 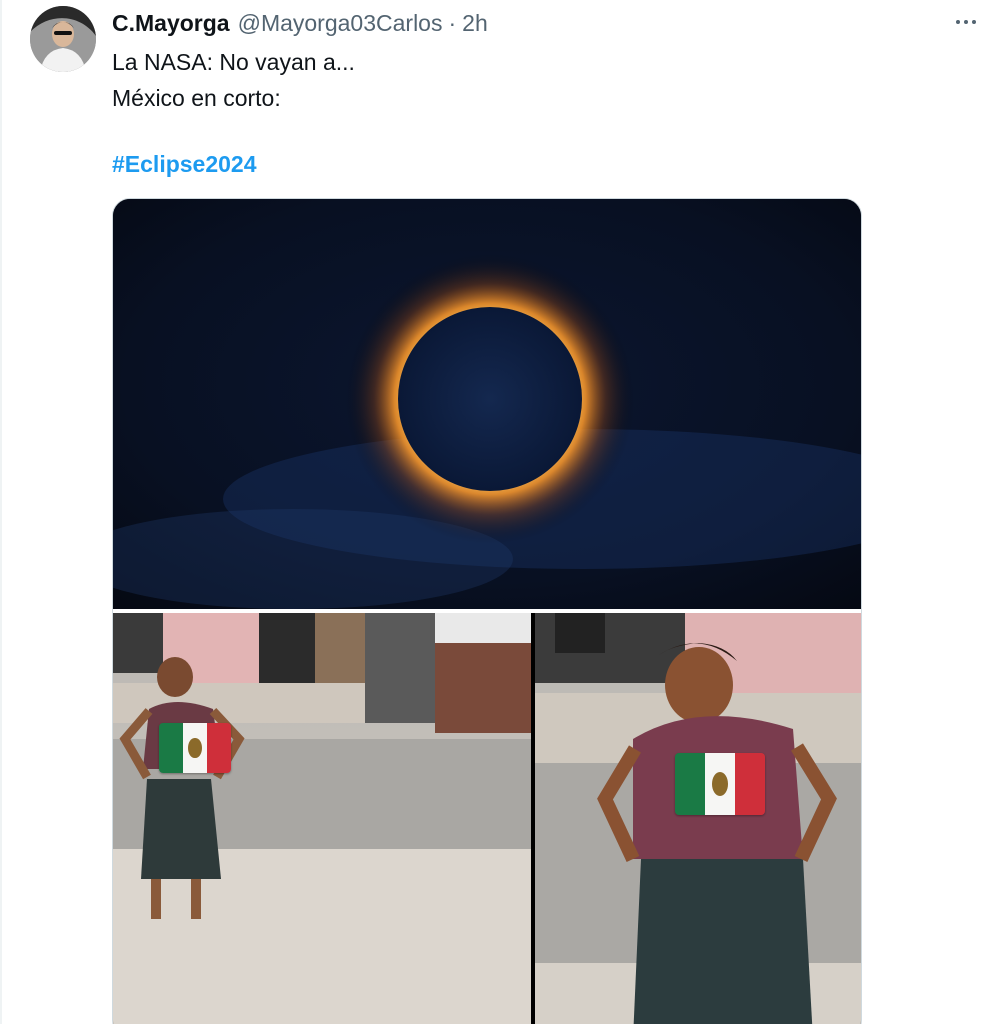 I want to click on more-options-button, so click(x=966, y=22).